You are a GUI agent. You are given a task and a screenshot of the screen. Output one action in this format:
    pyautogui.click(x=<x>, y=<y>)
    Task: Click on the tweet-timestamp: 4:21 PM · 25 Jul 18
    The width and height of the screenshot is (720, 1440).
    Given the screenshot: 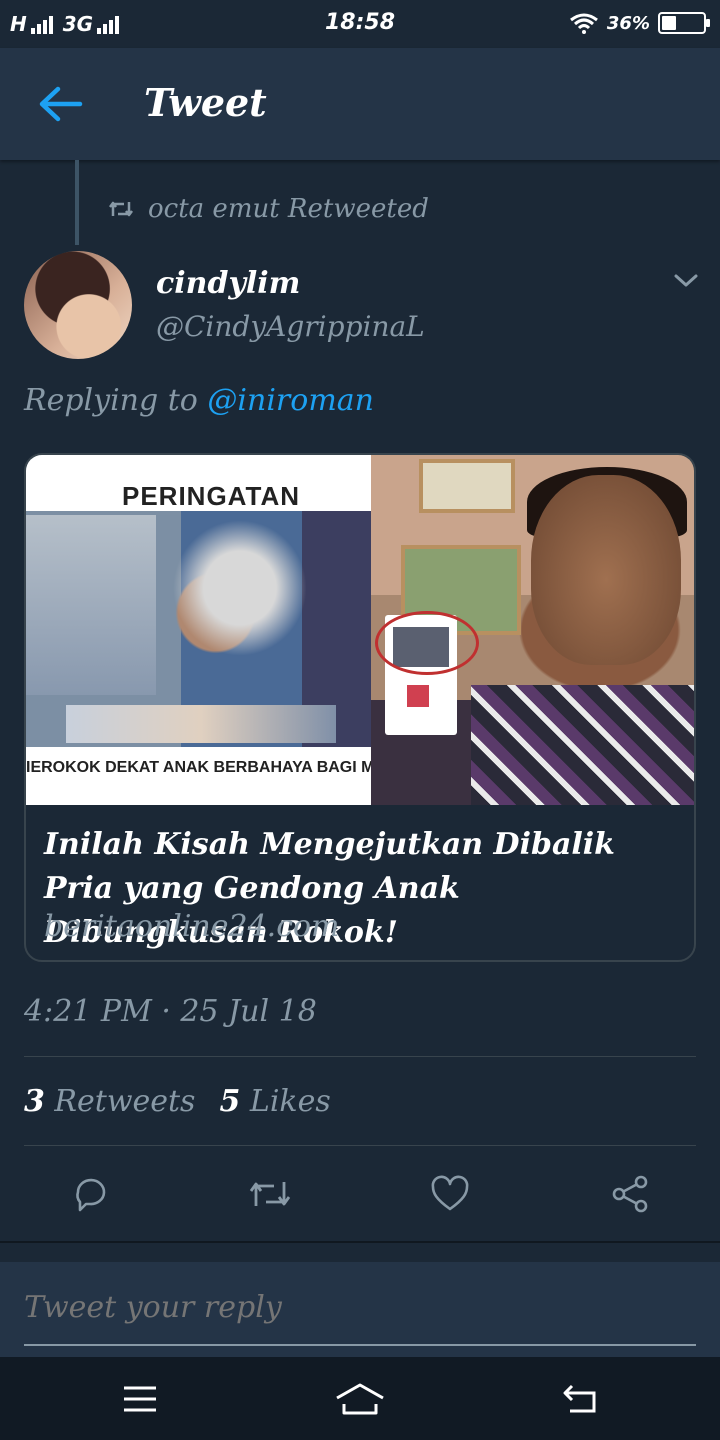 What is the action you would take?
    pyautogui.click(x=170, y=1011)
    